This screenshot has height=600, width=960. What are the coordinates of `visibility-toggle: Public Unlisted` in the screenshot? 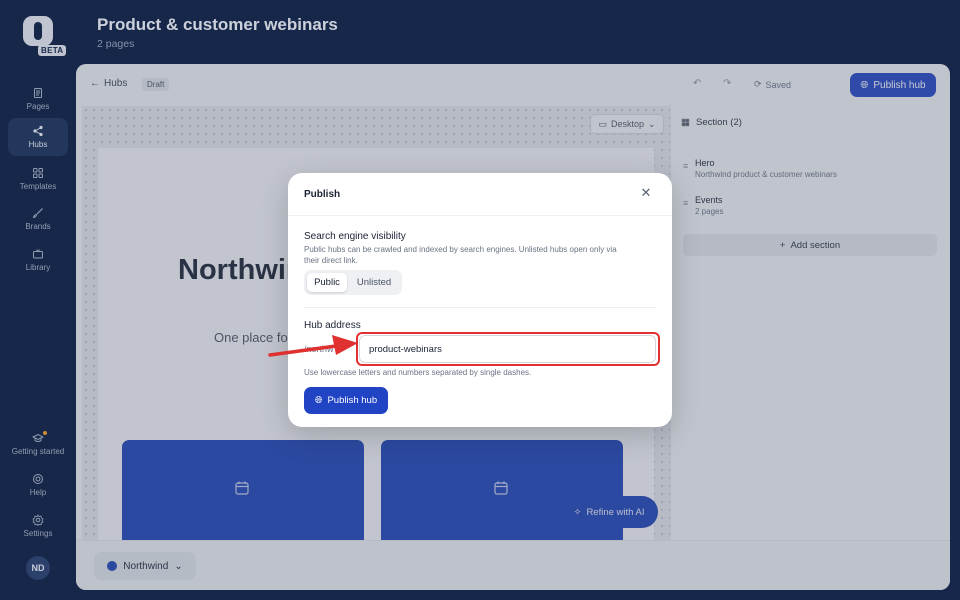 It's located at (353, 282).